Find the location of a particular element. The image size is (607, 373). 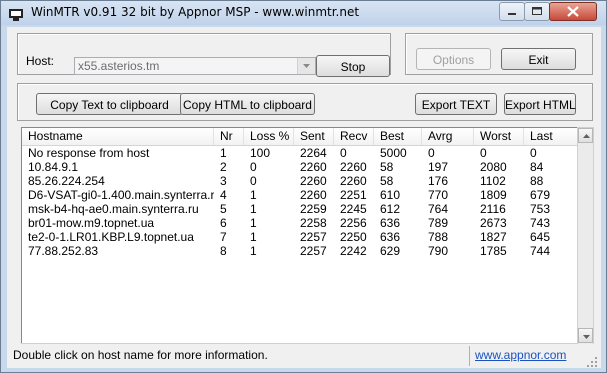

cell-worst: 1785 is located at coordinates (493, 251).